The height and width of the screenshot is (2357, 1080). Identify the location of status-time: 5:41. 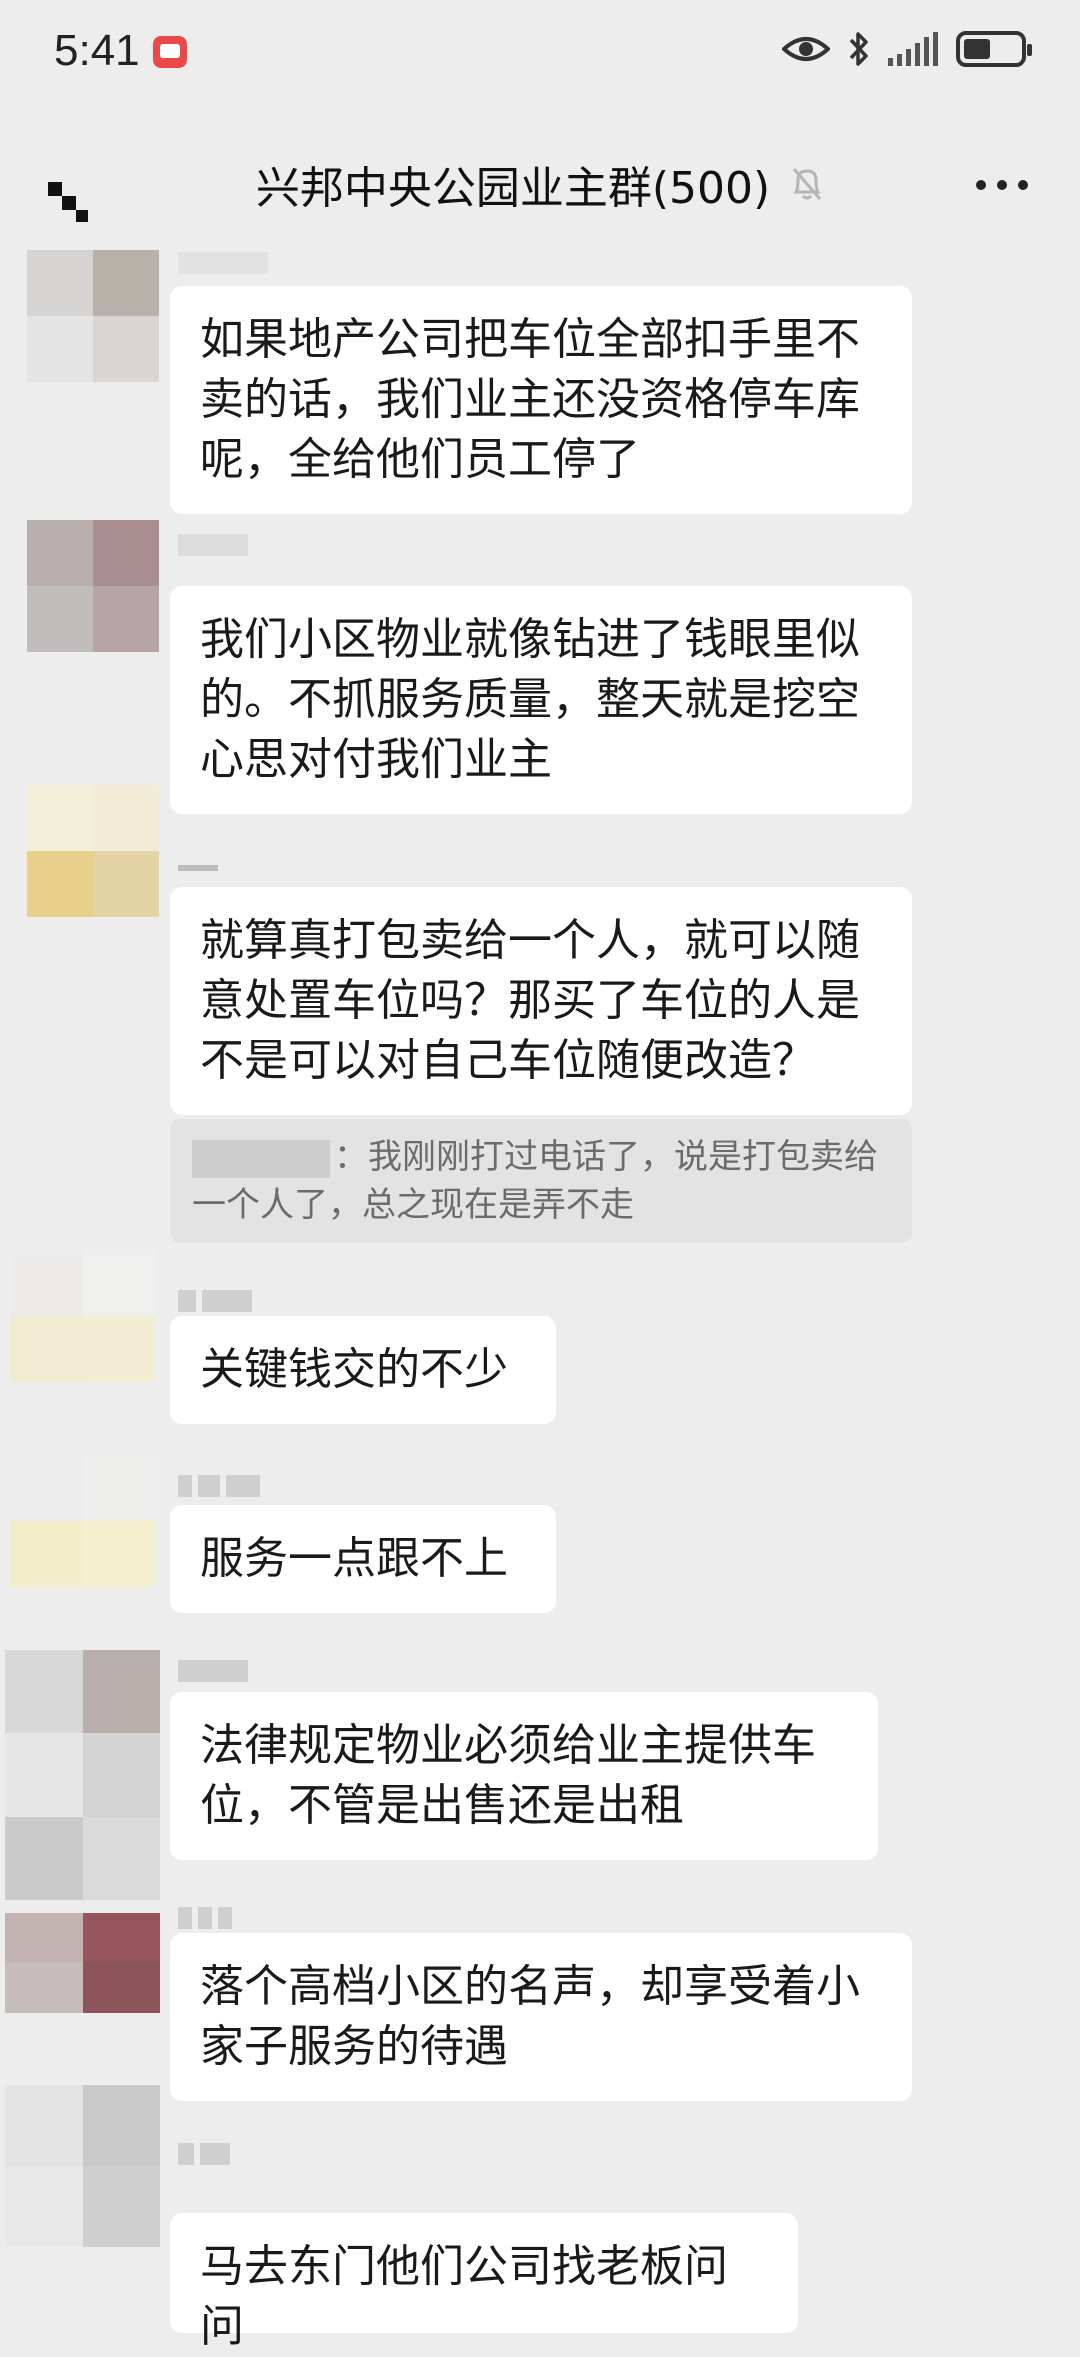
(97, 50).